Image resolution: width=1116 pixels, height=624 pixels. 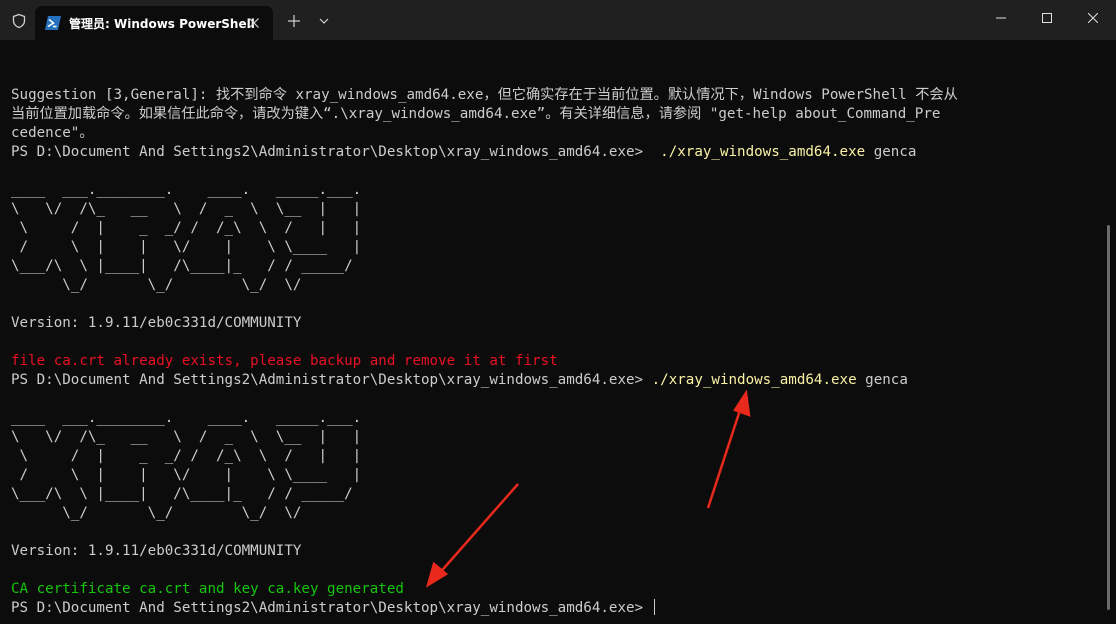 I want to click on tab-powershell: 管理员: Windows PowerShell, so click(x=154, y=23).